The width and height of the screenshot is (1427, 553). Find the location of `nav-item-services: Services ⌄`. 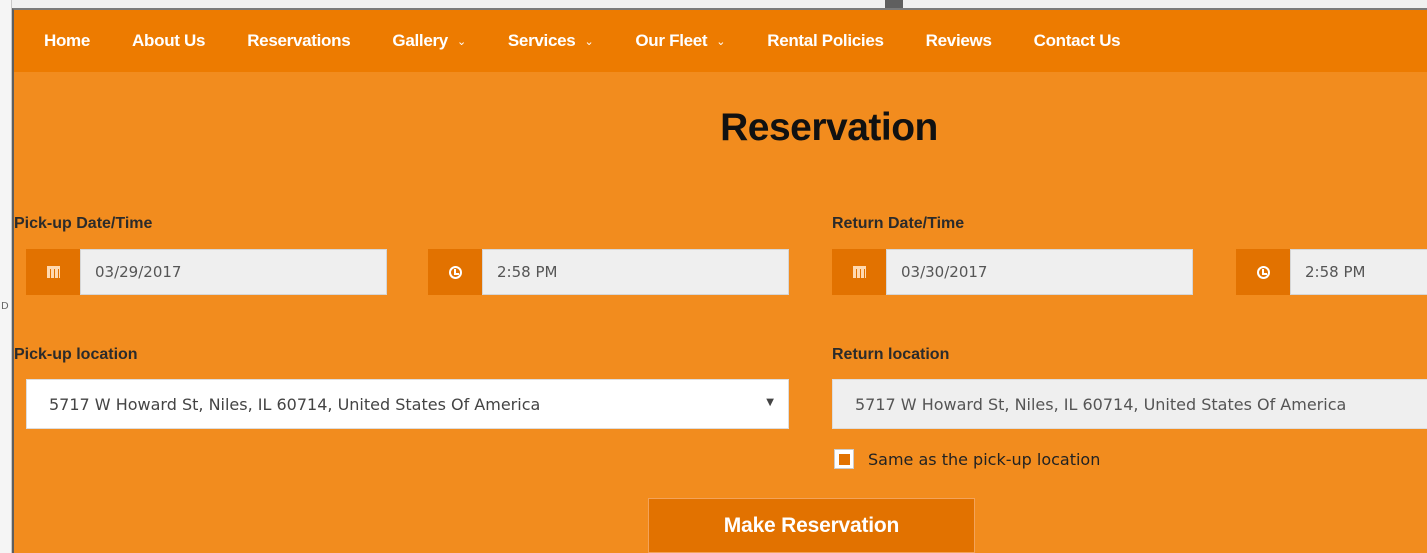

nav-item-services: Services ⌄ is located at coordinates (550, 41).